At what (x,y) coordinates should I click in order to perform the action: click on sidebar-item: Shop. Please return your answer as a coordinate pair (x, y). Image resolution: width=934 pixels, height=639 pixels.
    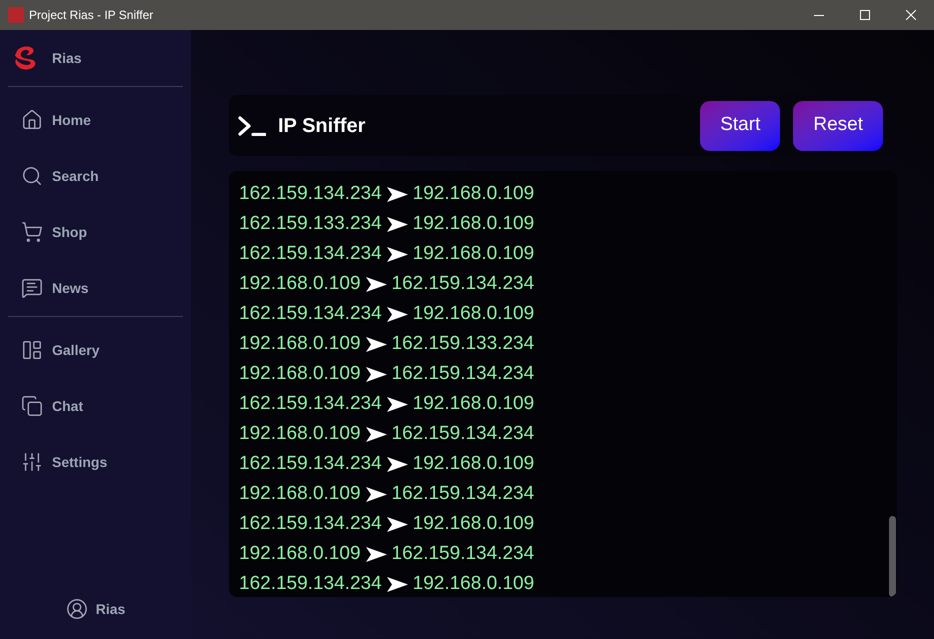
    Looking at the image, I should click on (95, 232).